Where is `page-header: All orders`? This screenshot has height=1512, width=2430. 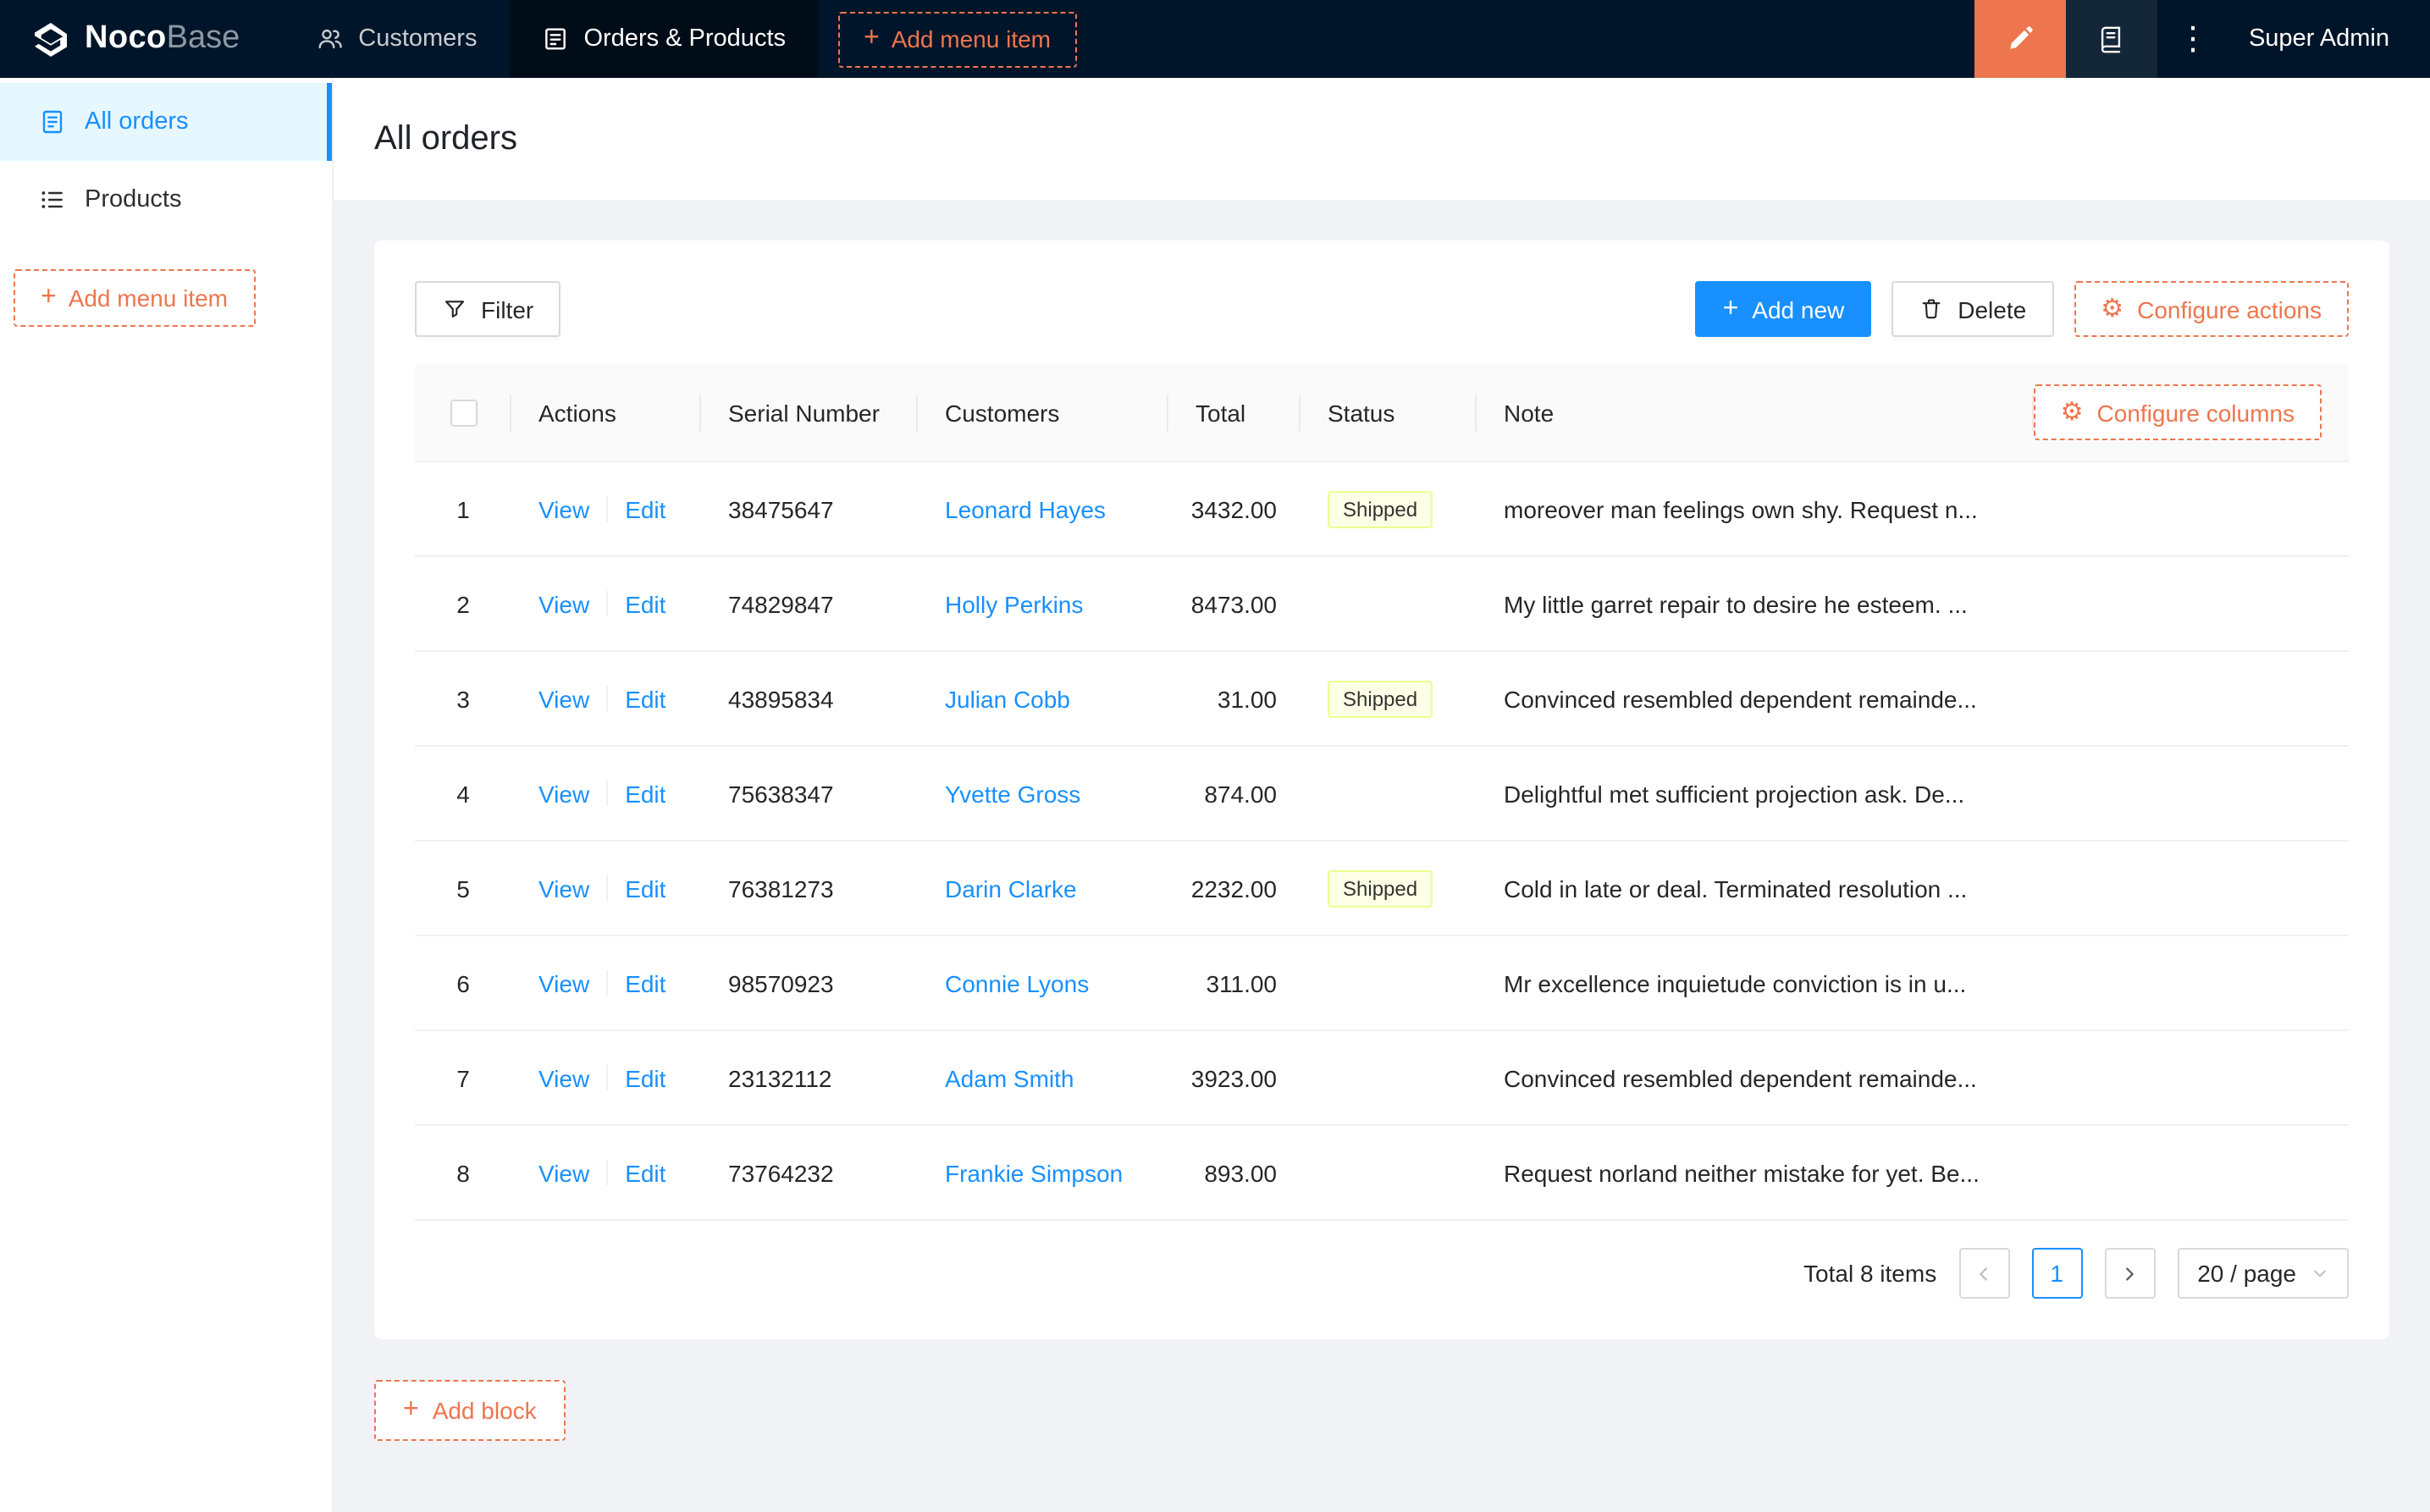 page-header: All orders is located at coordinates (1382, 139).